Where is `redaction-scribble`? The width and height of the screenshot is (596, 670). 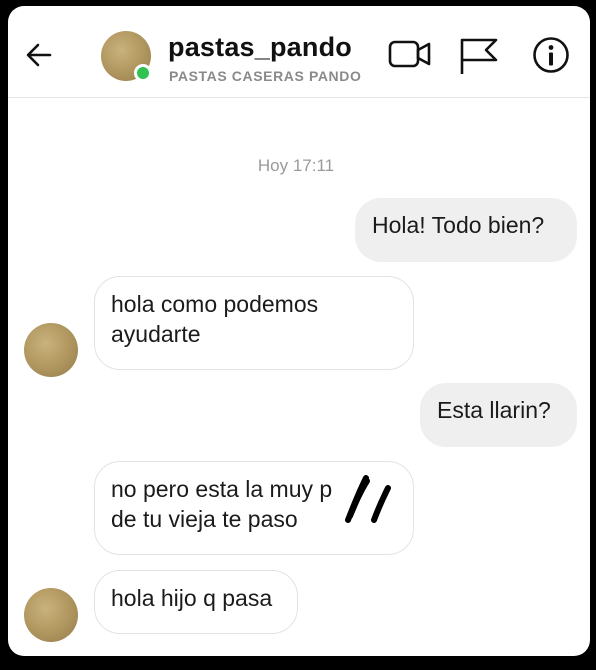
redaction-scribble is located at coordinates (368, 499).